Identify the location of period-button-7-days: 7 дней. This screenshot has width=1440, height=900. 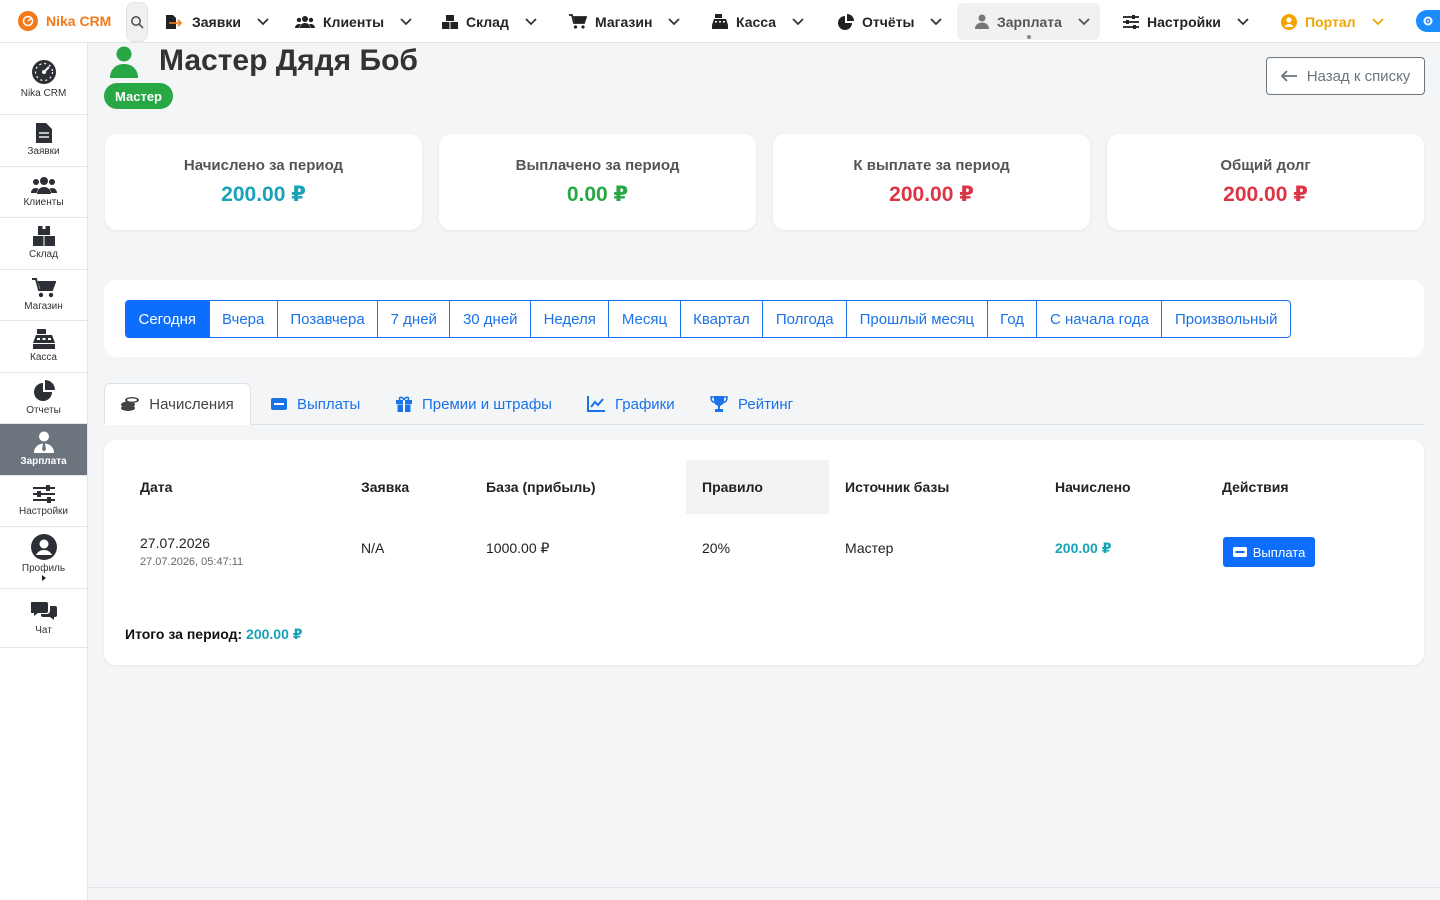
(414, 319).